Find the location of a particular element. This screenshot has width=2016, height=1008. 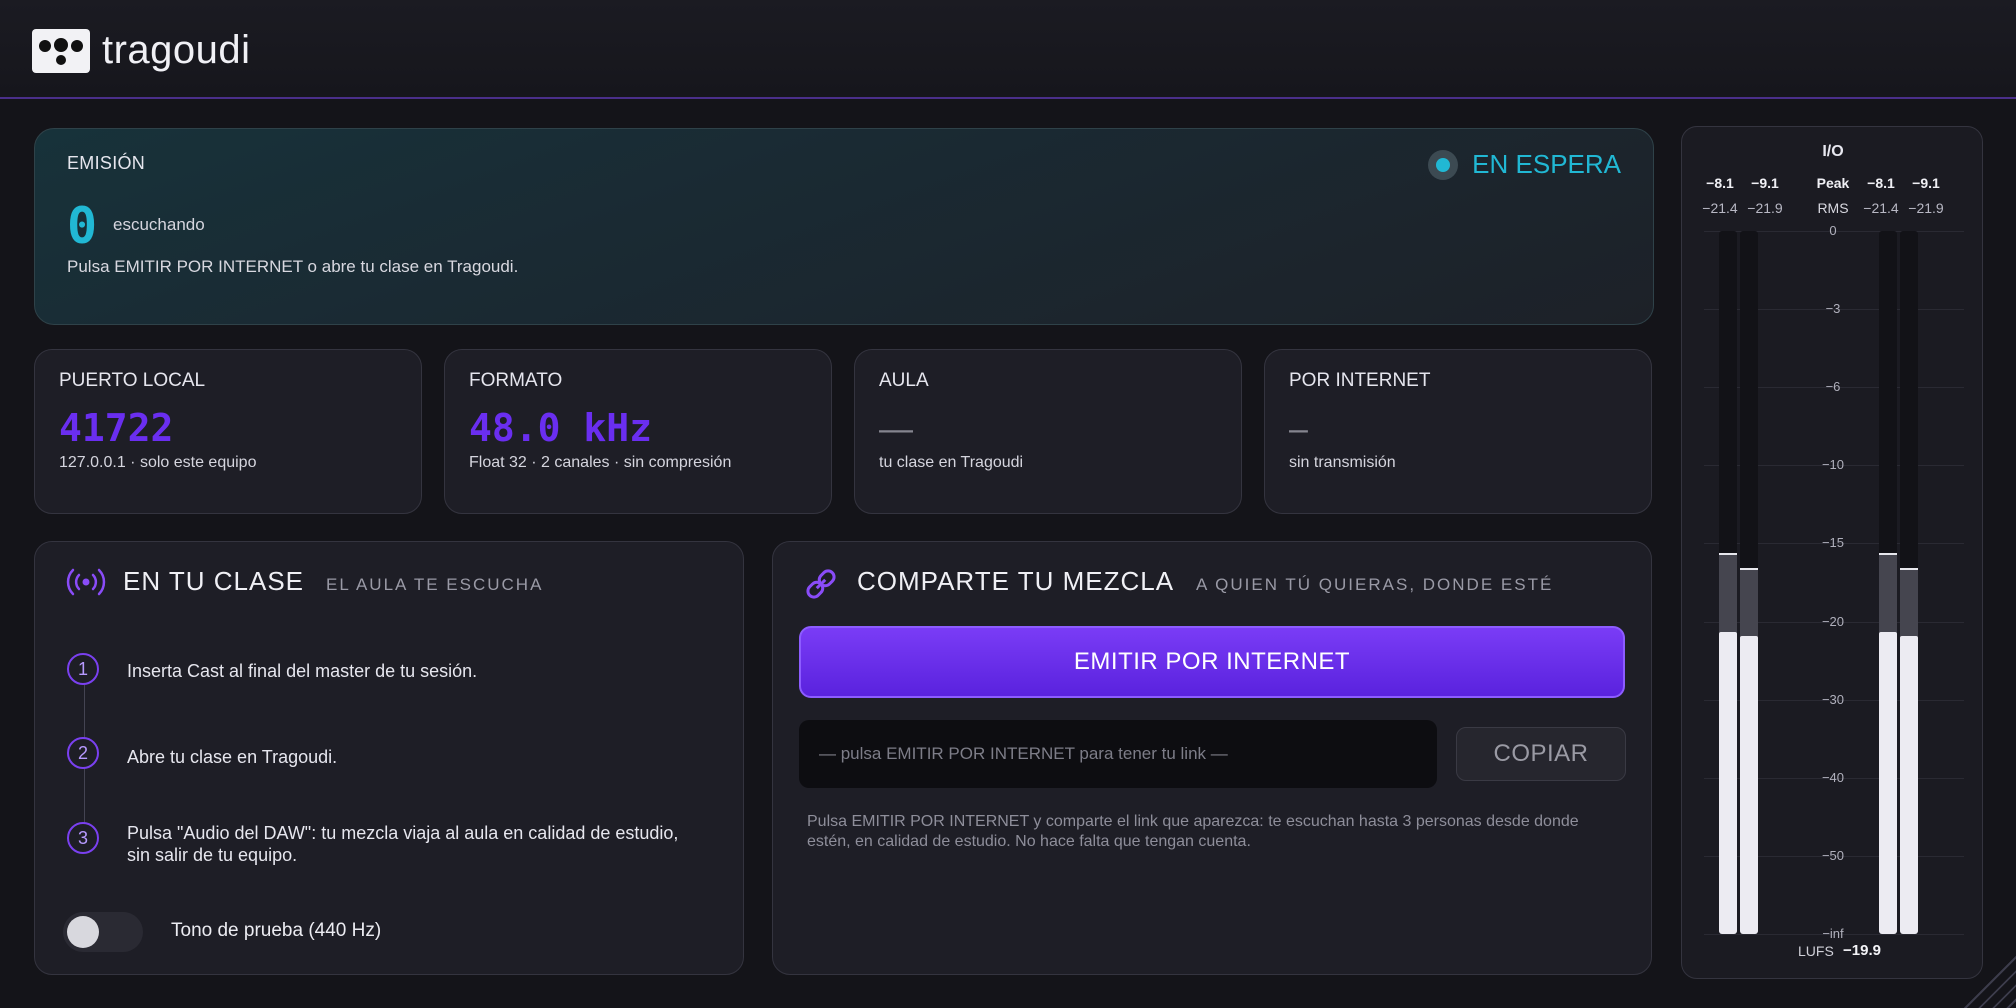

input-left-peak: −8.1 is located at coordinates (1720, 183).